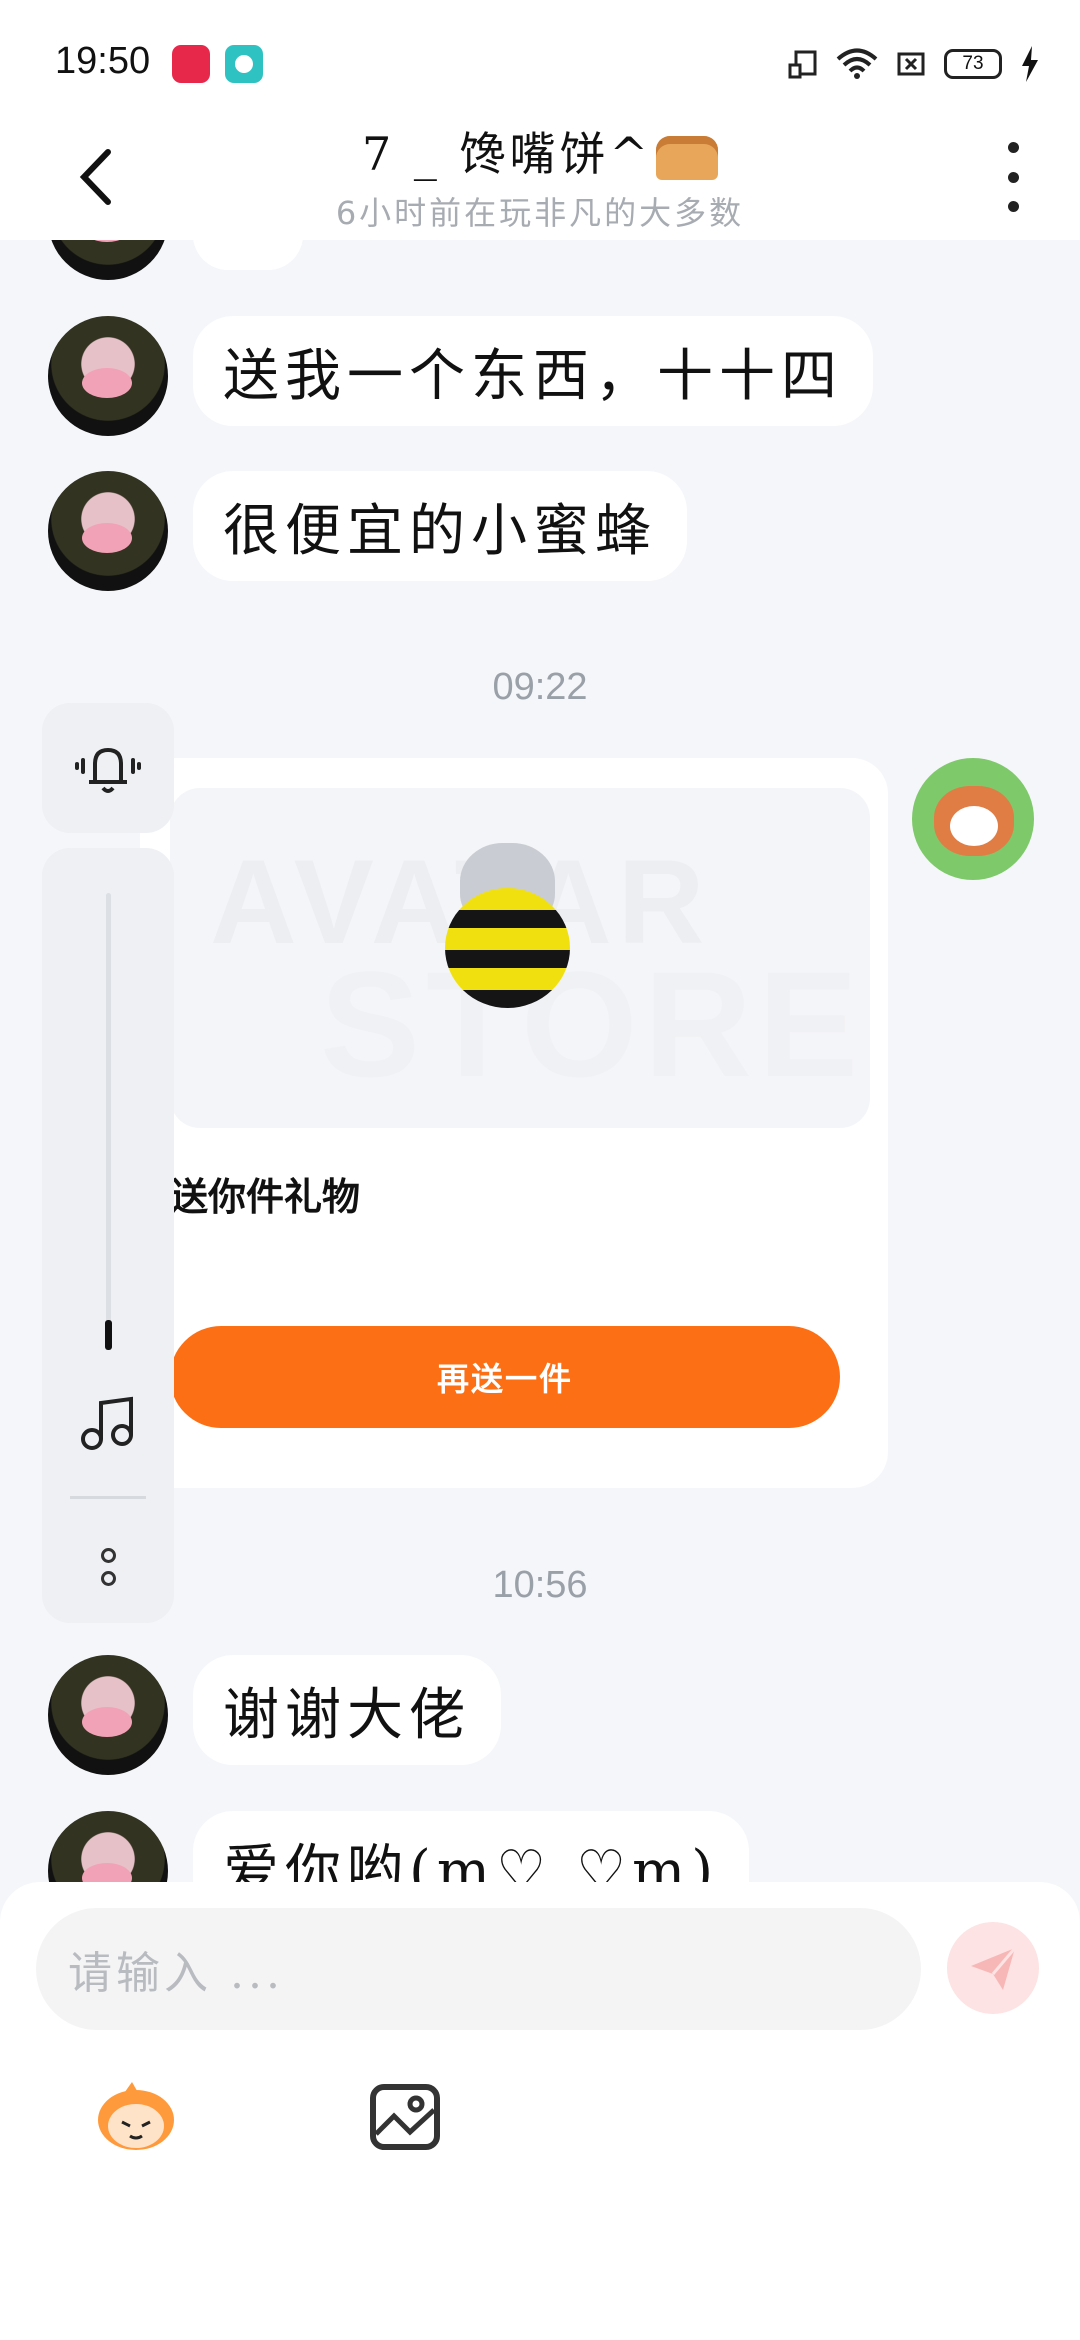 This screenshot has width=1080, height=2340. I want to click on notification-bell-button, so click(108, 768).